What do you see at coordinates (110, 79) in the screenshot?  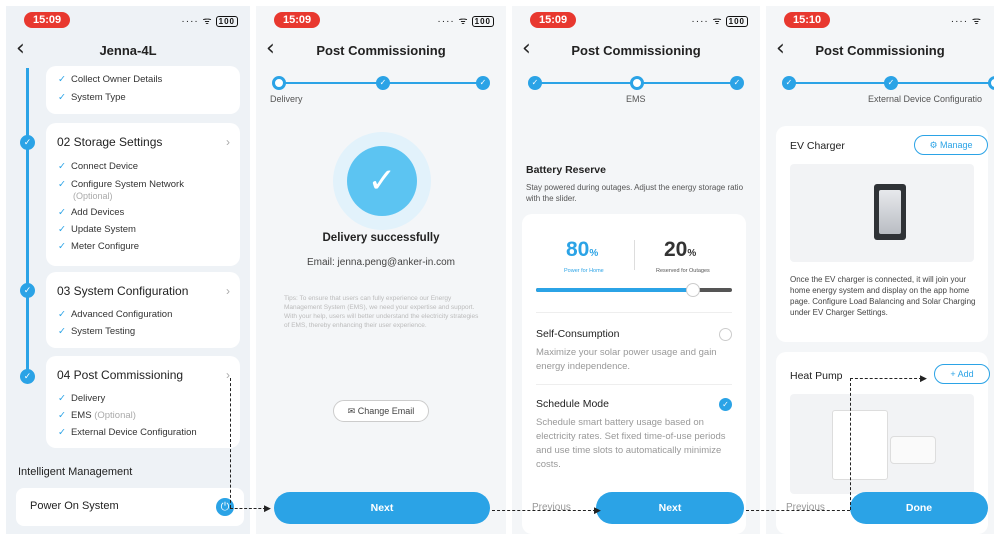 I see `step-item: ✓ Collect Owner Details` at bounding box center [110, 79].